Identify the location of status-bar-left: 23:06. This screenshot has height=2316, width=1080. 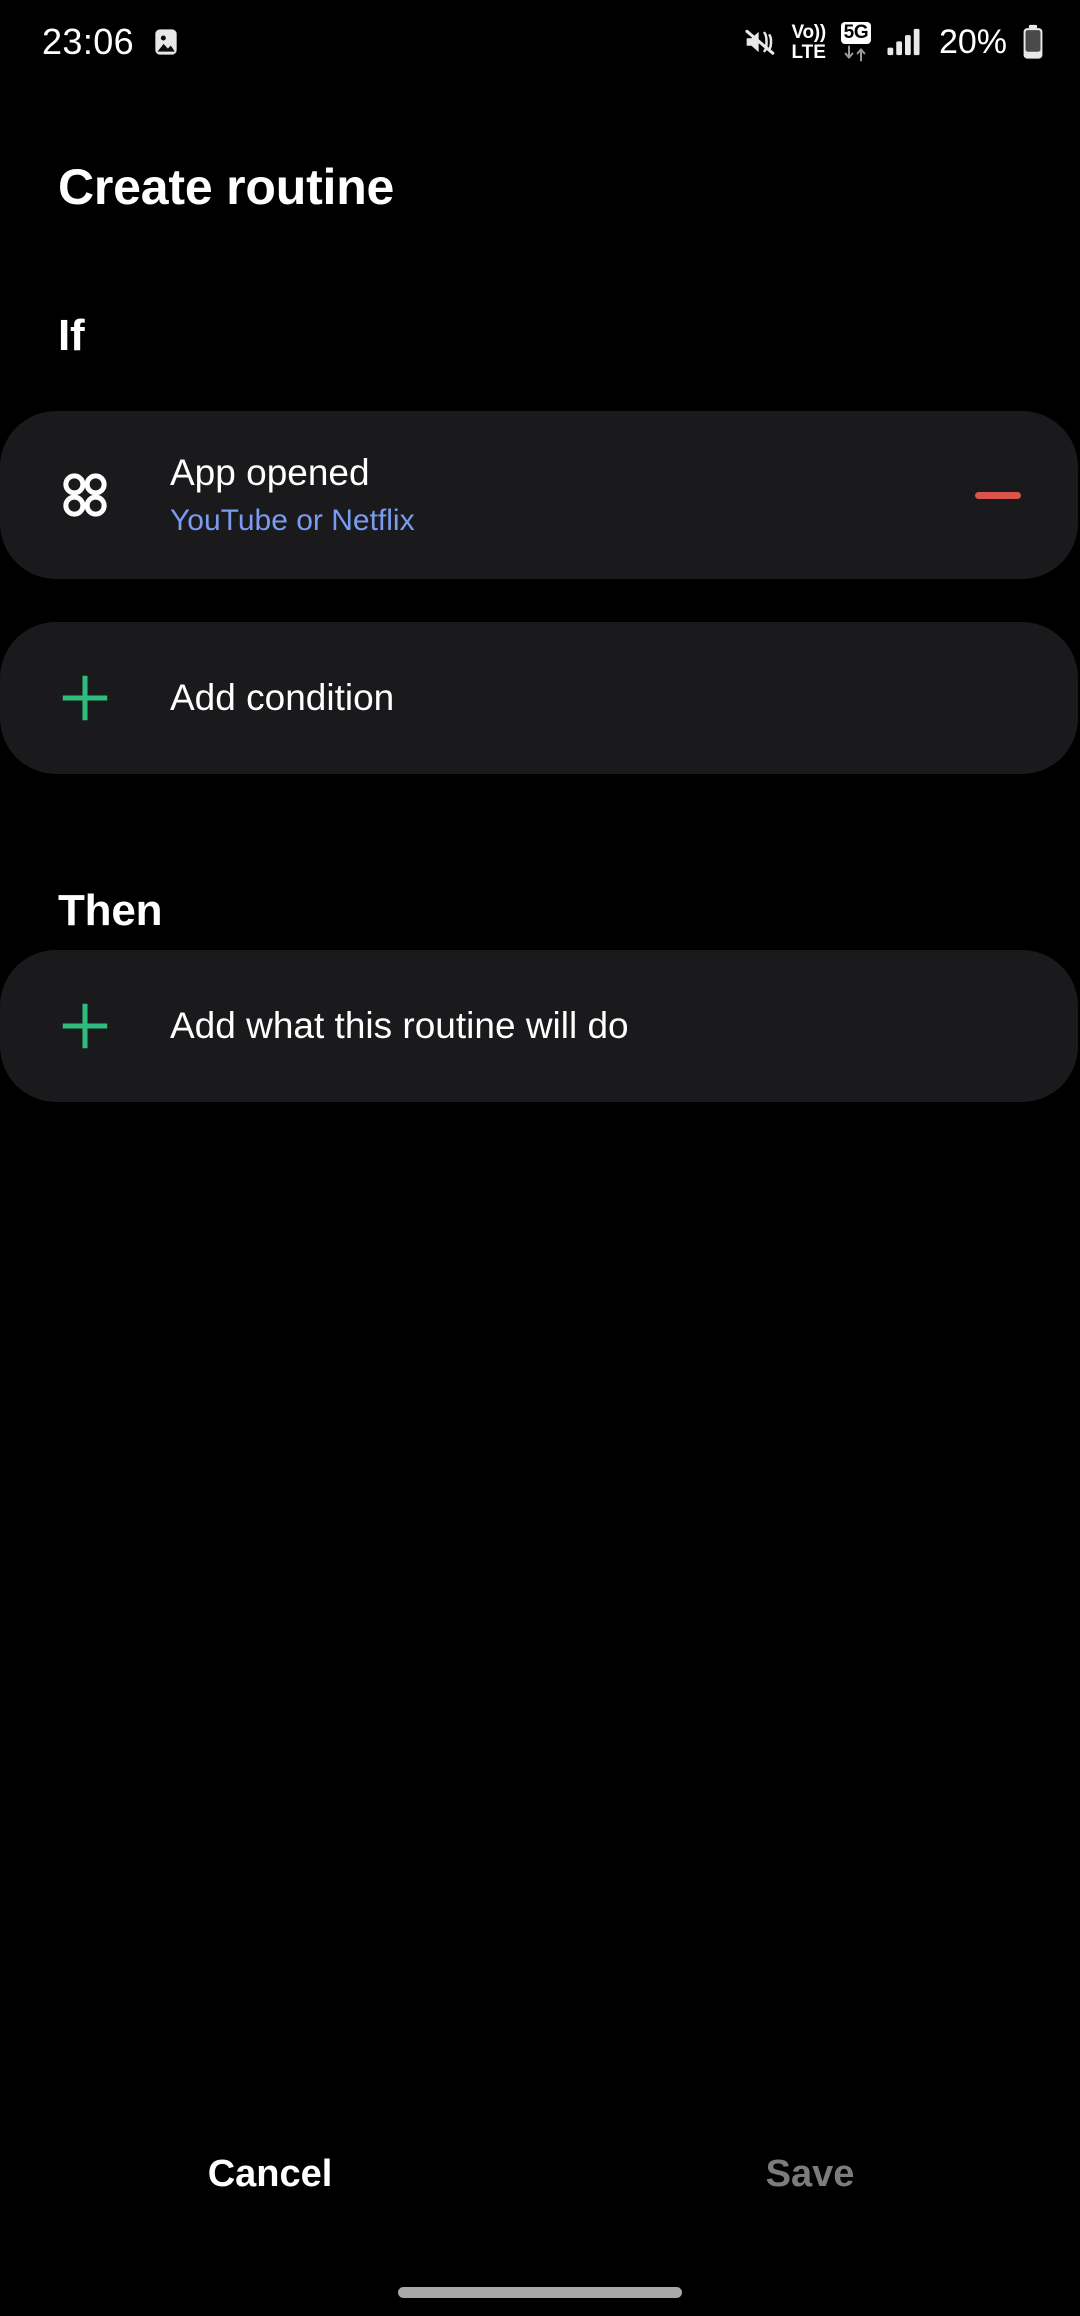
(112, 42).